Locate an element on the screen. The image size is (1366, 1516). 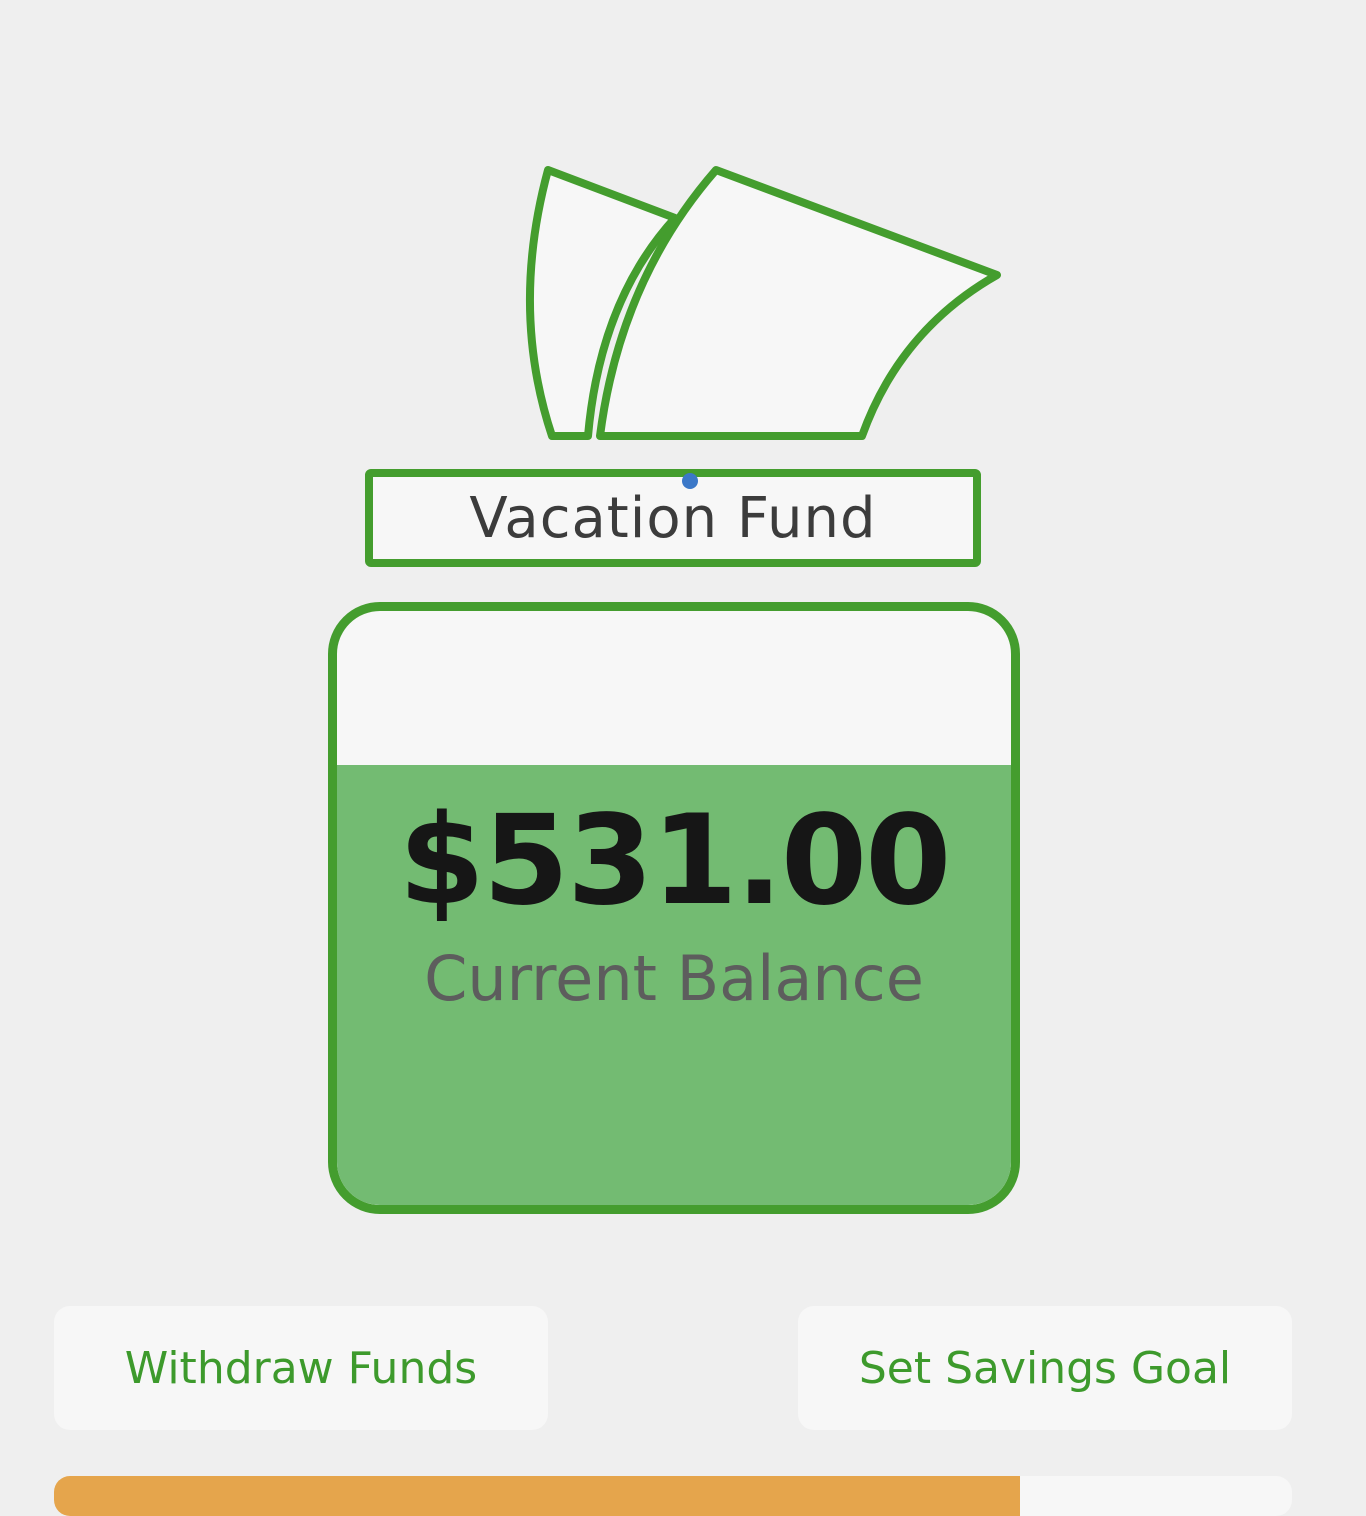
money-bills-icon is located at coordinates (763, 303).